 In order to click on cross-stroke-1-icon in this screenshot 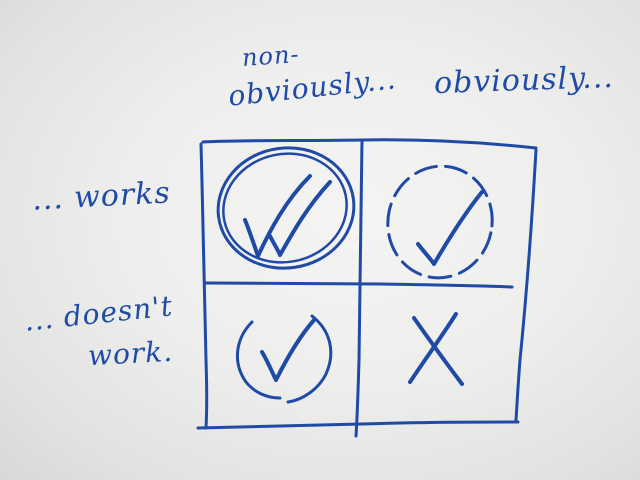, I will do `click(438, 351)`.